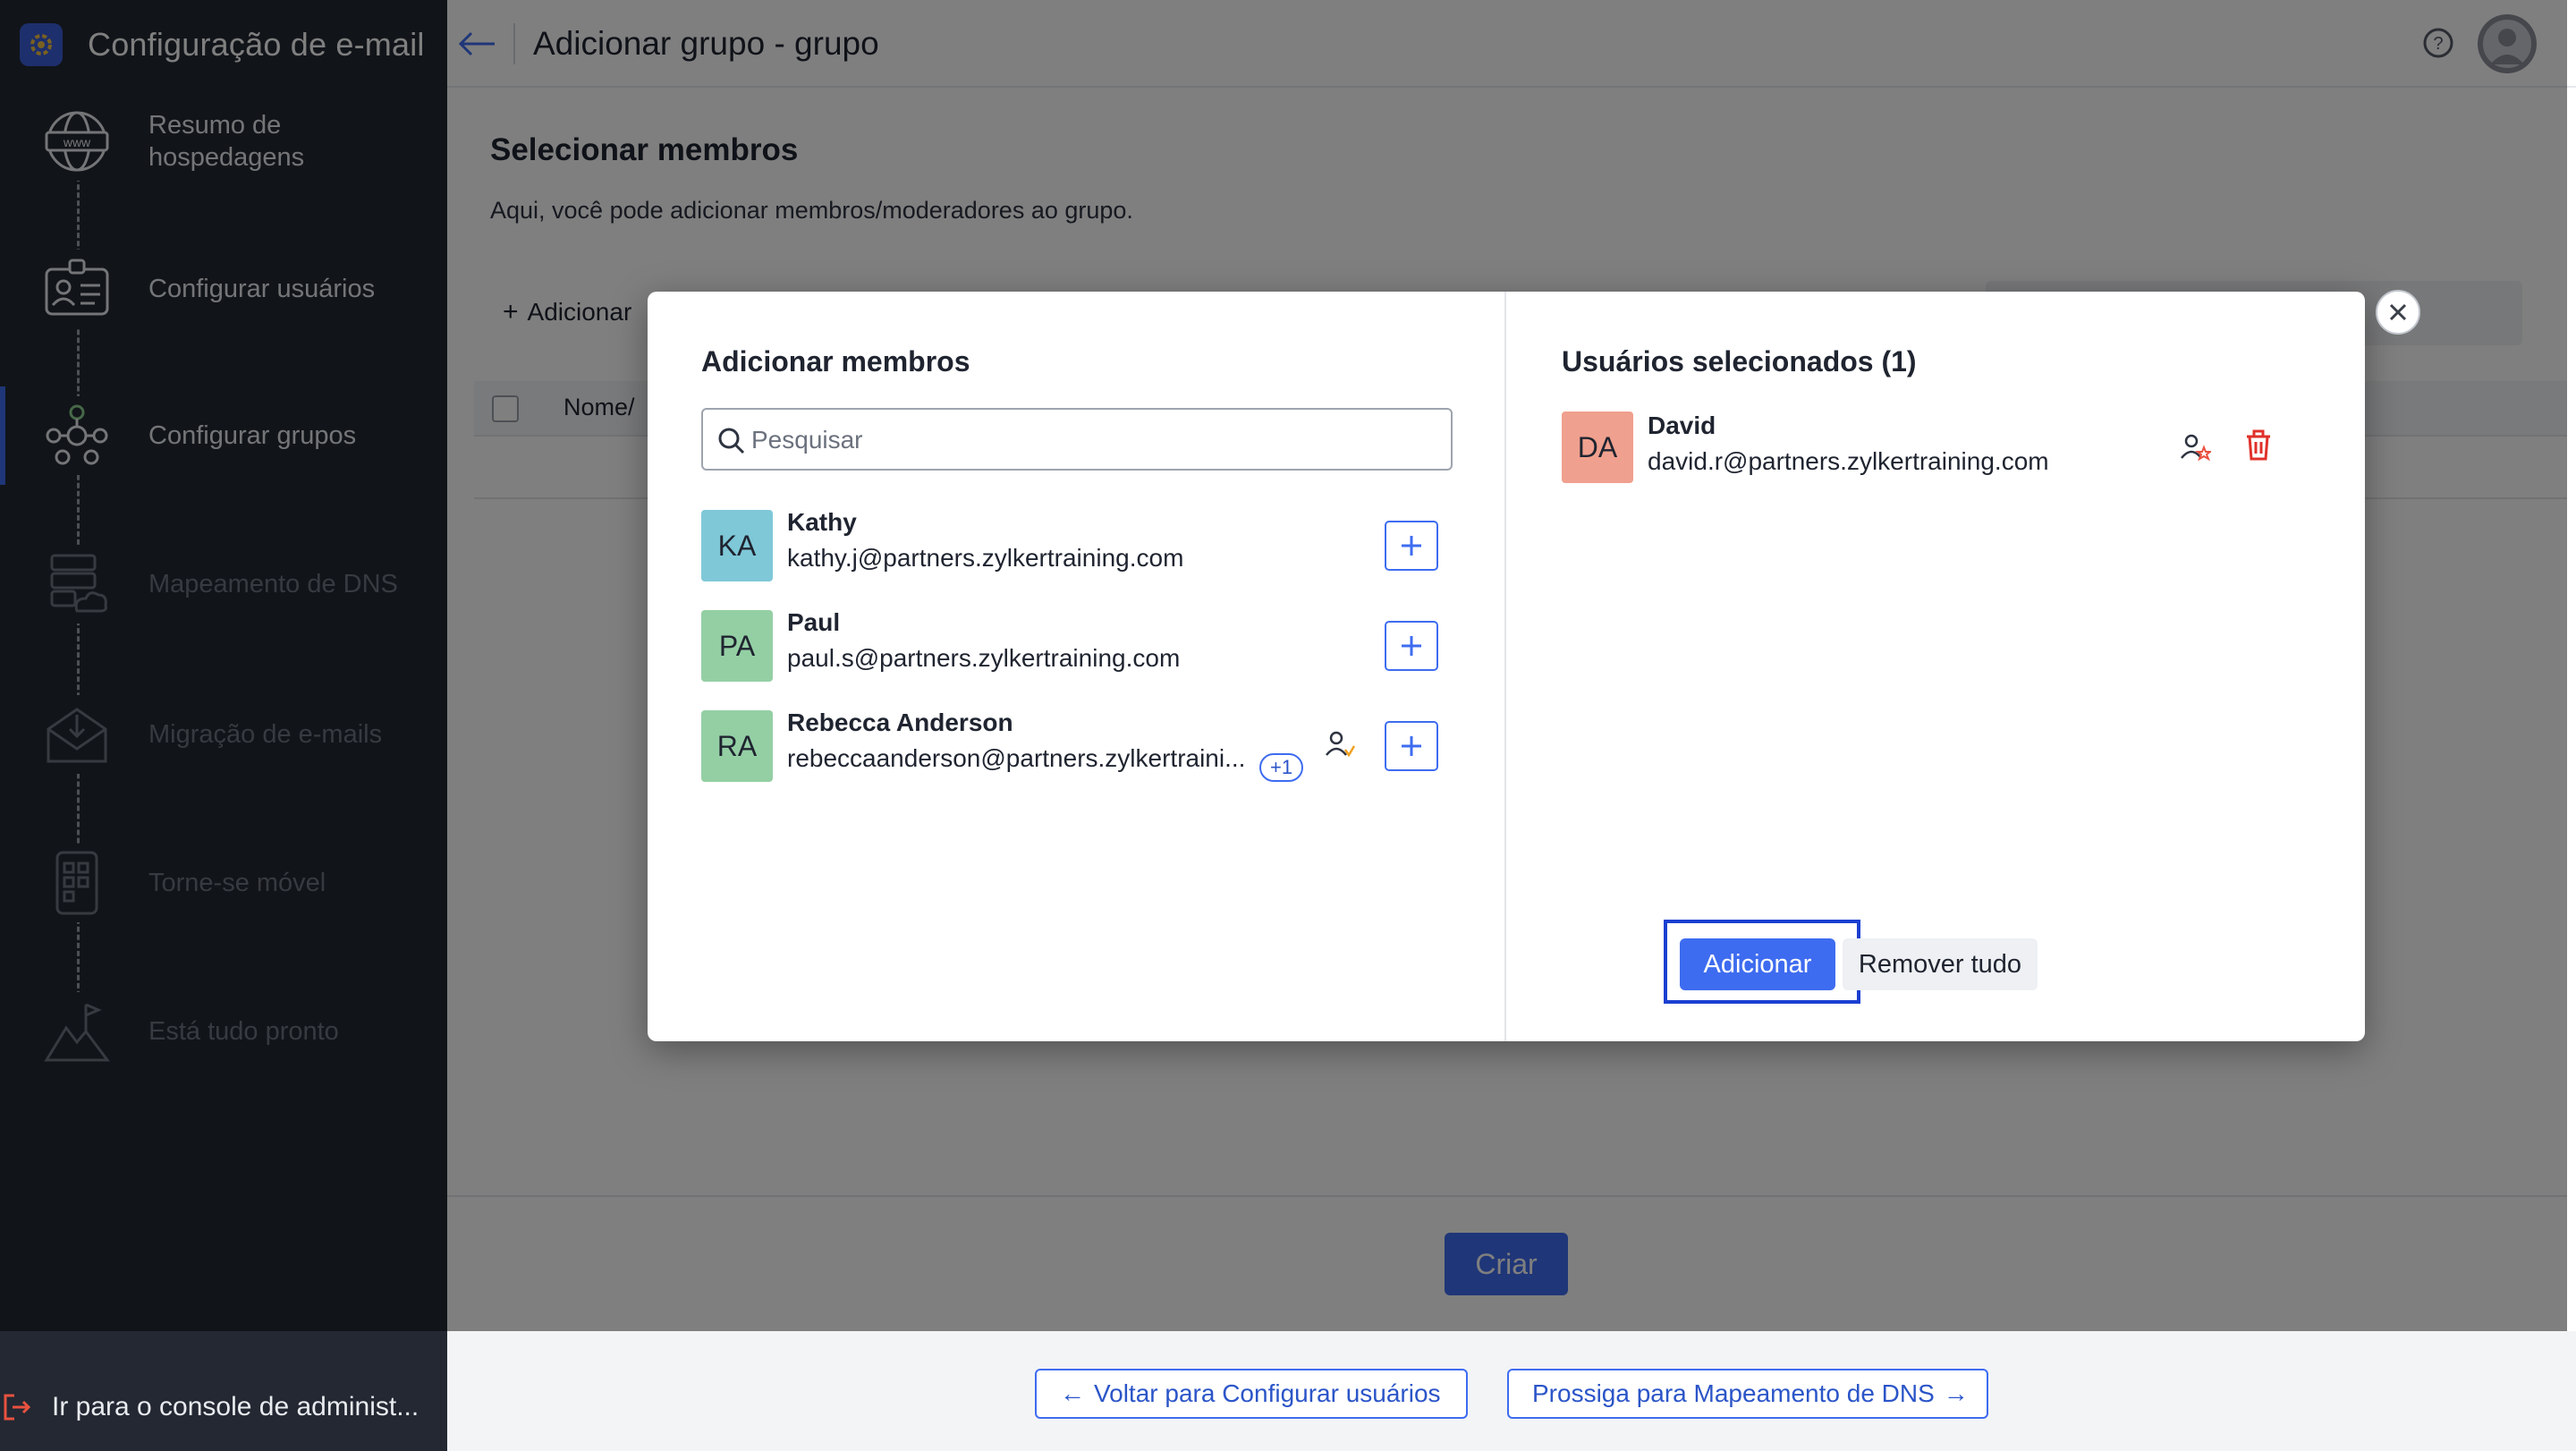 This screenshot has height=1451, width=2576. What do you see at coordinates (835, 362) in the screenshot?
I see `add-members-title: Adicionar membros` at bounding box center [835, 362].